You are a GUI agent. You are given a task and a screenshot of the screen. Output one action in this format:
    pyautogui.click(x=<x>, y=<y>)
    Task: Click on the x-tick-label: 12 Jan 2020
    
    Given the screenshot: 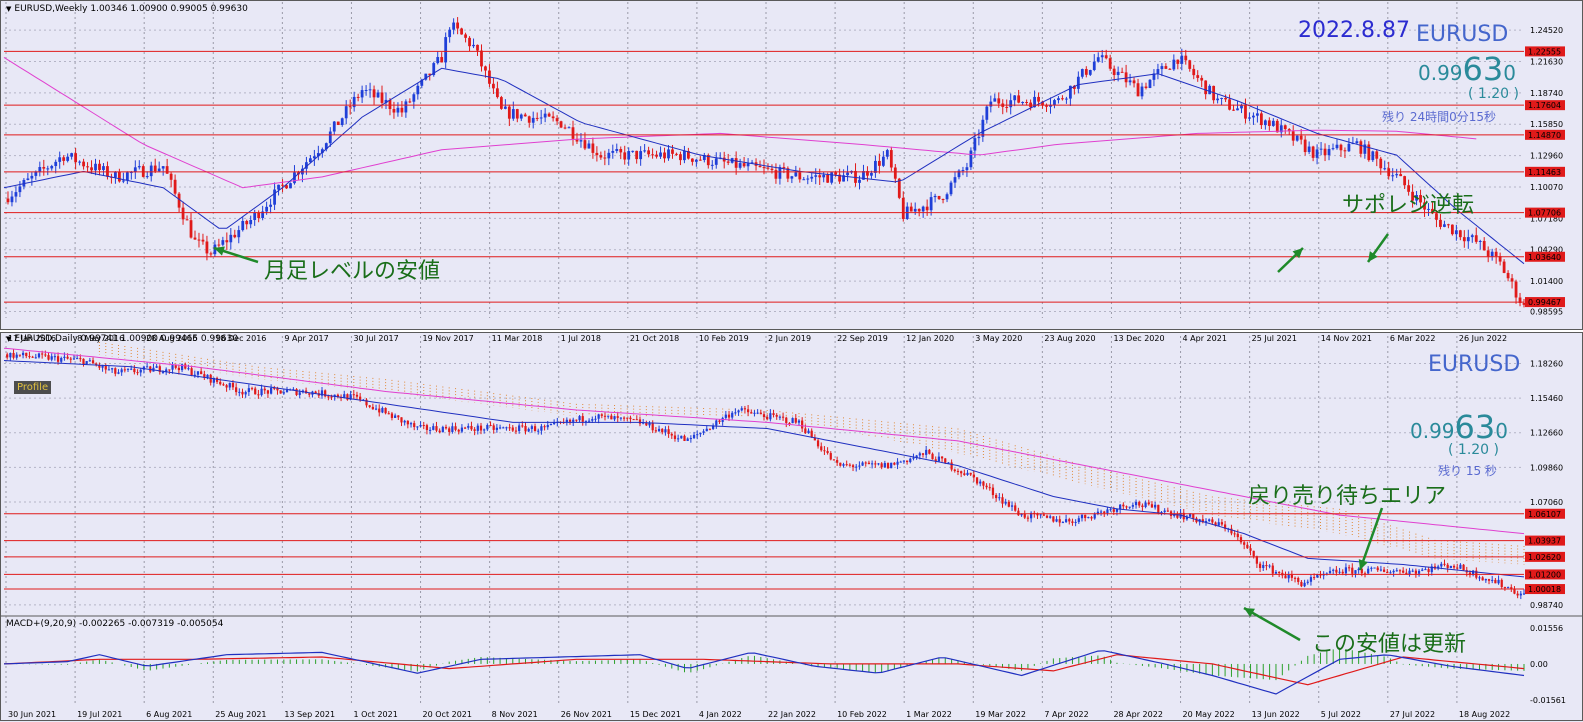 What is the action you would take?
    pyautogui.click(x=930, y=338)
    